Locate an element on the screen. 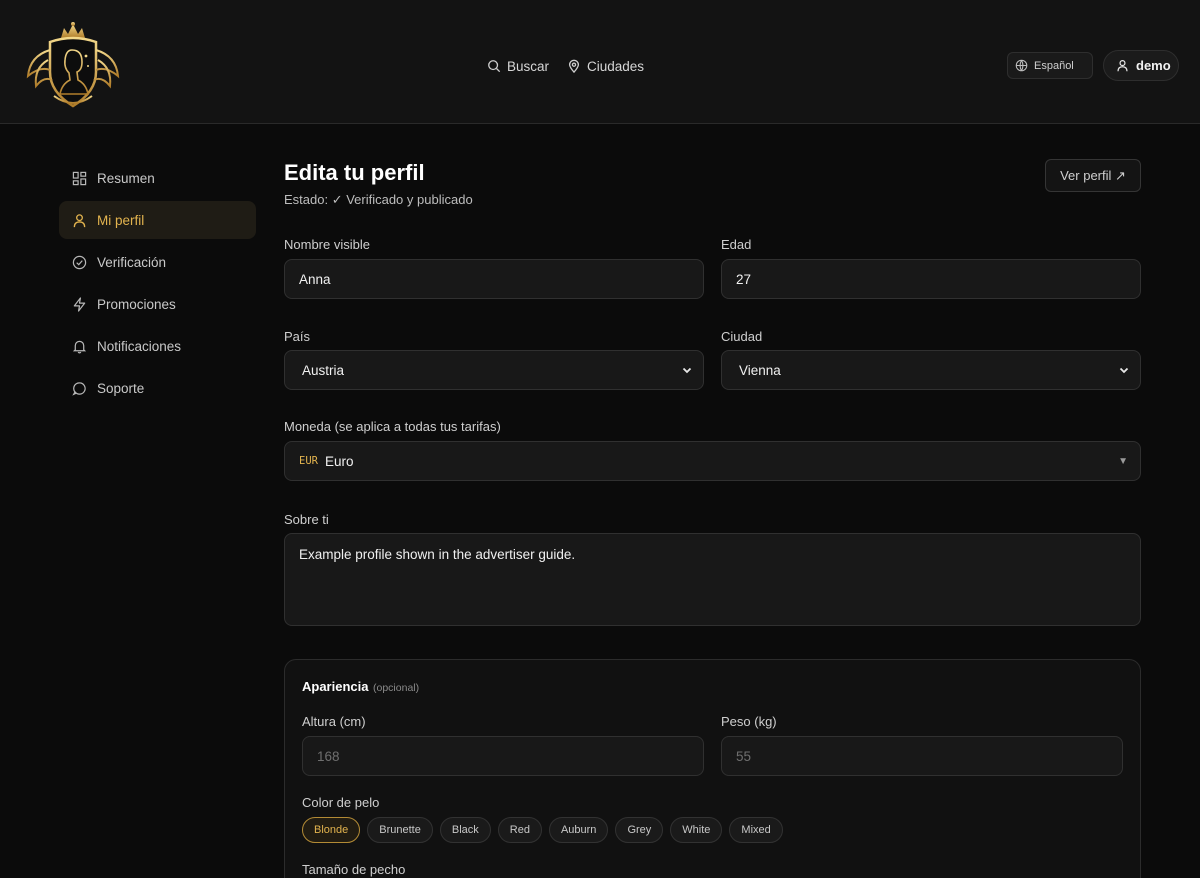 The width and height of the screenshot is (1200, 878). height-label: Altura (cm) is located at coordinates (334, 721).